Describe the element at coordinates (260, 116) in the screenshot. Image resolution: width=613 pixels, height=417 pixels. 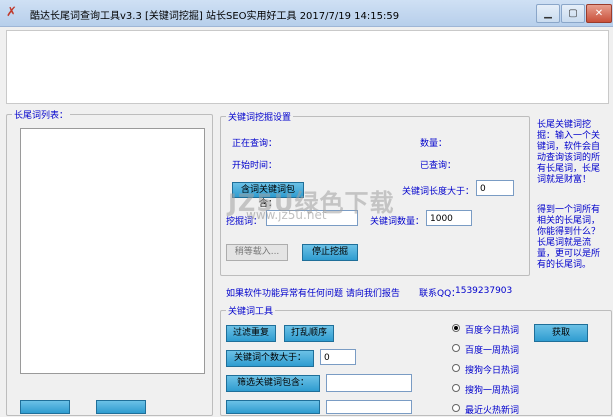
I see `mining-settings-label: 关键词挖掘设置` at that location.